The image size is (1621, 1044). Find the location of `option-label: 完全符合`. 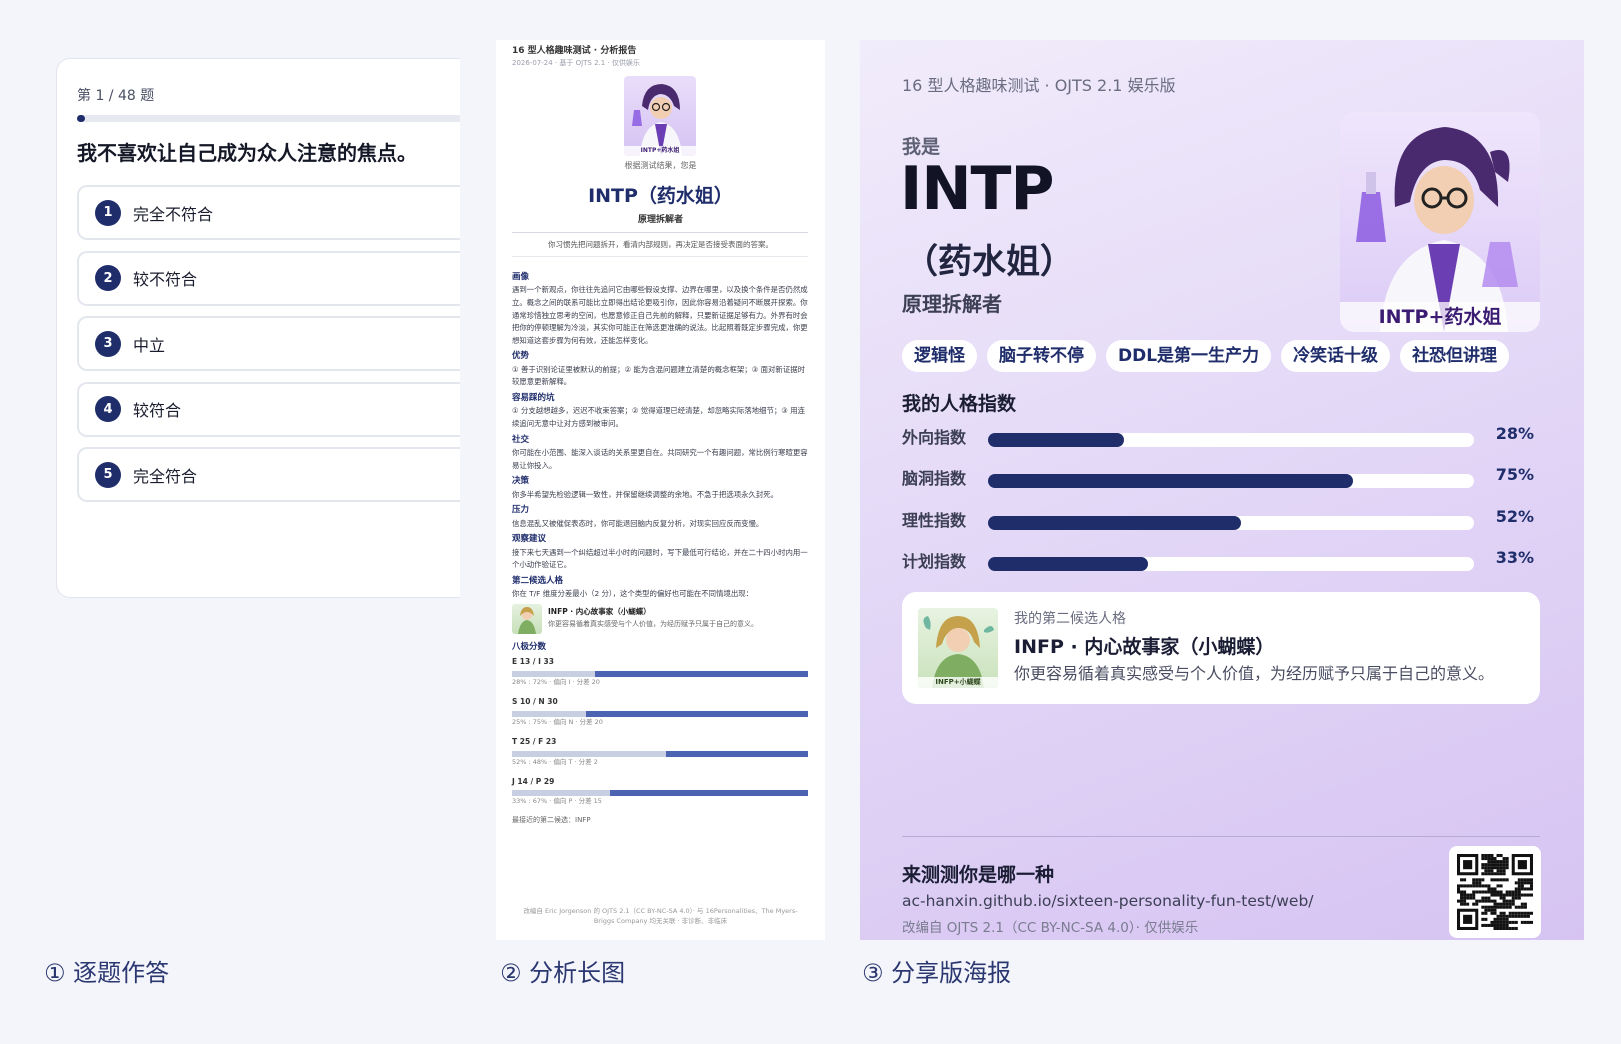

option-label: 完全符合 is located at coordinates (165, 476).